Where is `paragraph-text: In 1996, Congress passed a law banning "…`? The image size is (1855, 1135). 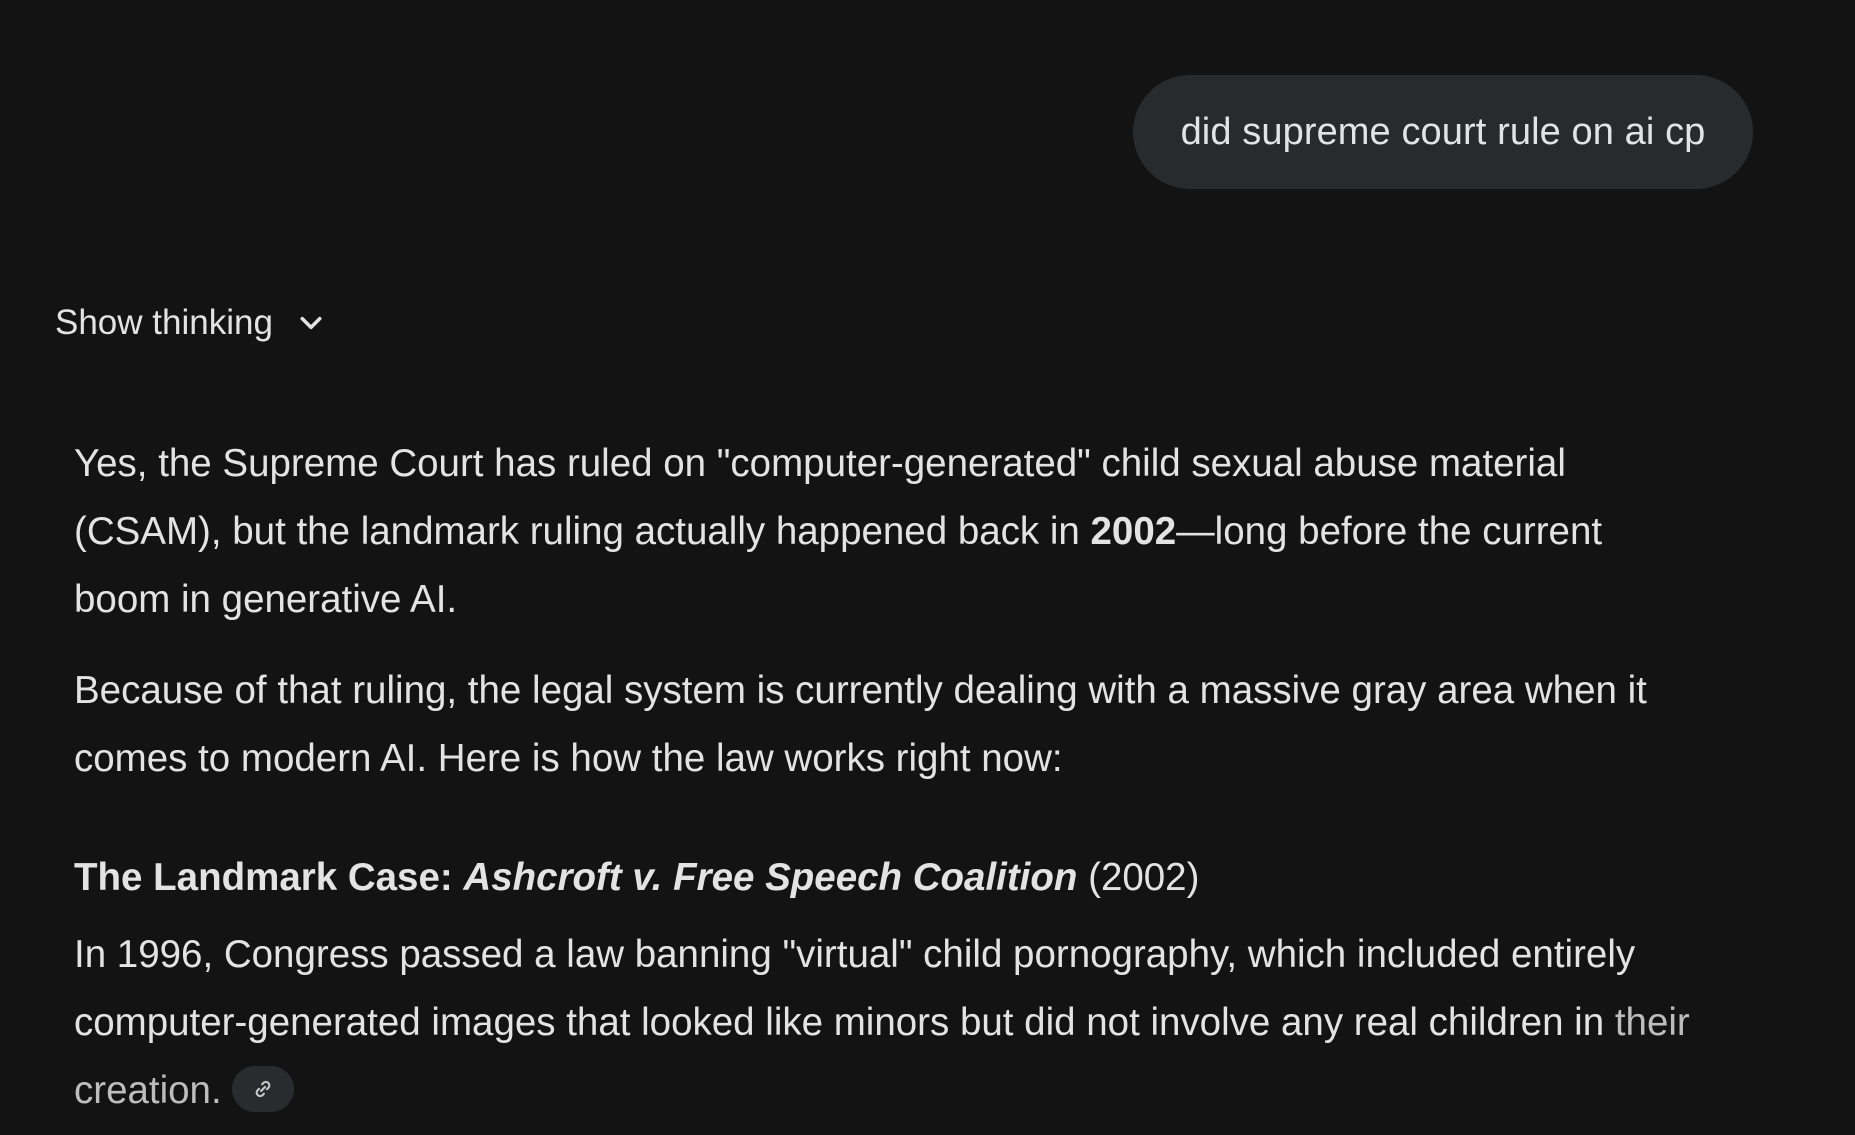
paragraph-text: In 1996, Congress passed a law banning "… is located at coordinates (855, 988).